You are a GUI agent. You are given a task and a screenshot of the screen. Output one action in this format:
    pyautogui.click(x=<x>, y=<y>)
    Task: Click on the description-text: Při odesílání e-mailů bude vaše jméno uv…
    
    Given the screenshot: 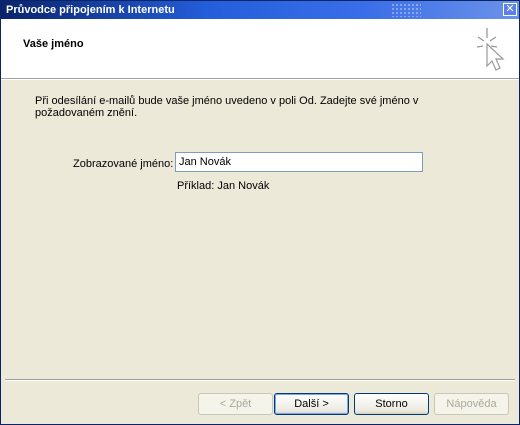 What is the action you would take?
    pyautogui.click(x=227, y=107)
    